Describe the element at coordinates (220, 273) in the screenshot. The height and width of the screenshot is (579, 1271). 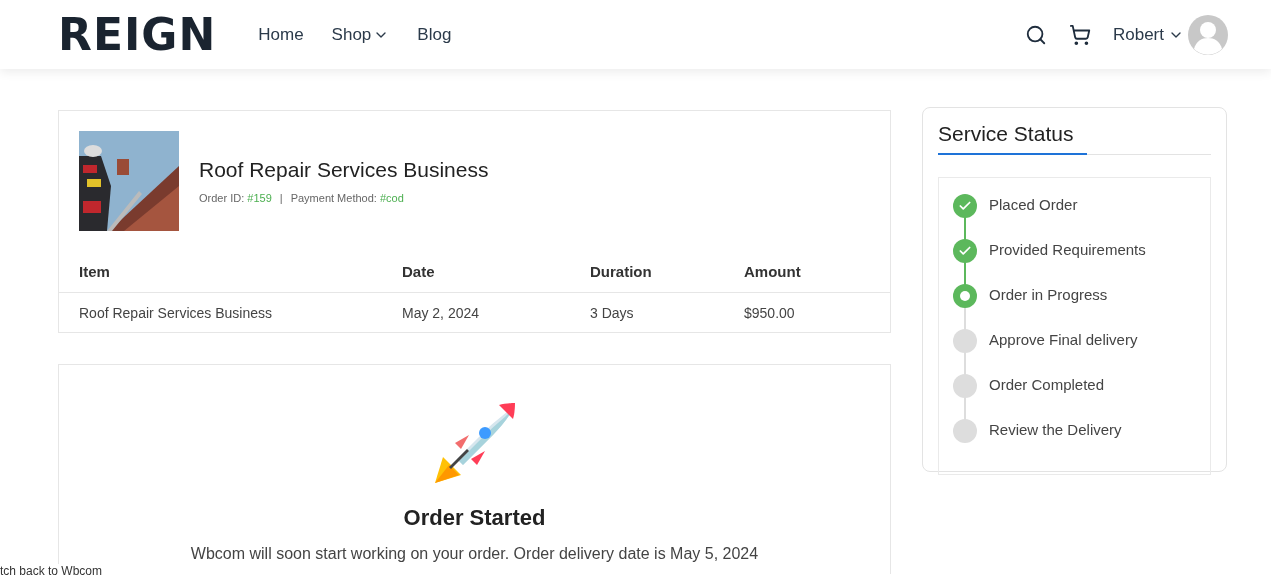
I see `column-header: Item` at that location.